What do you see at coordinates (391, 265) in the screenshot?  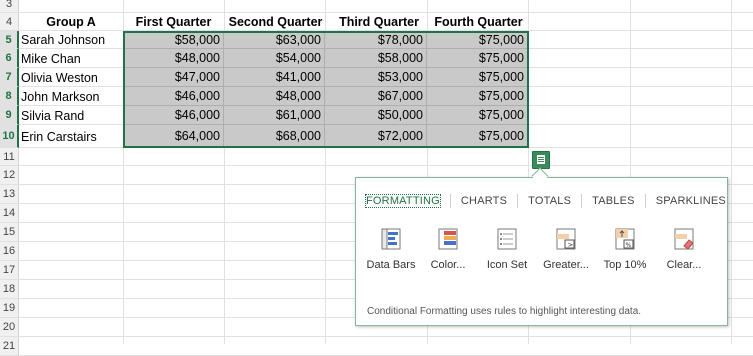 I see `data-bars-label: Data Bars` at bounding box center [391, 265].